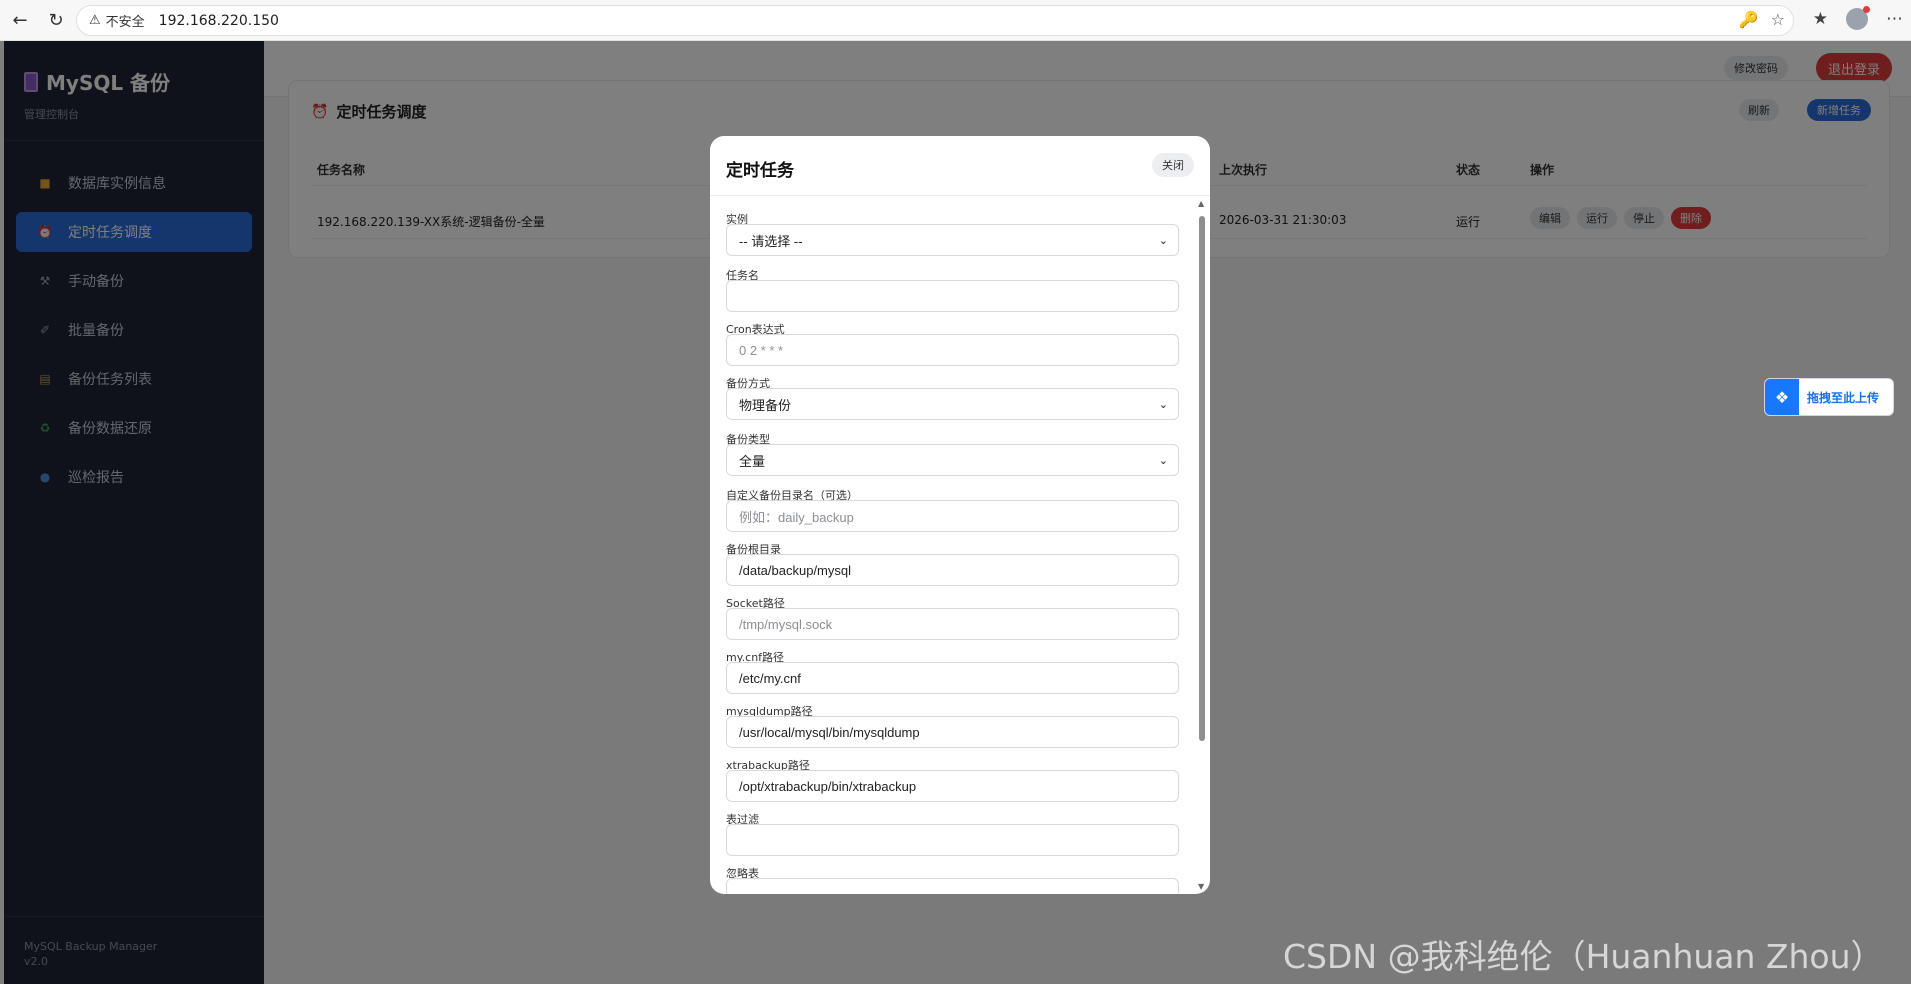  What do you see at coordinates (952, 350) in the screenshot?
I see `cron-input: 0 2 * * *` at bounding box center [952, 350].